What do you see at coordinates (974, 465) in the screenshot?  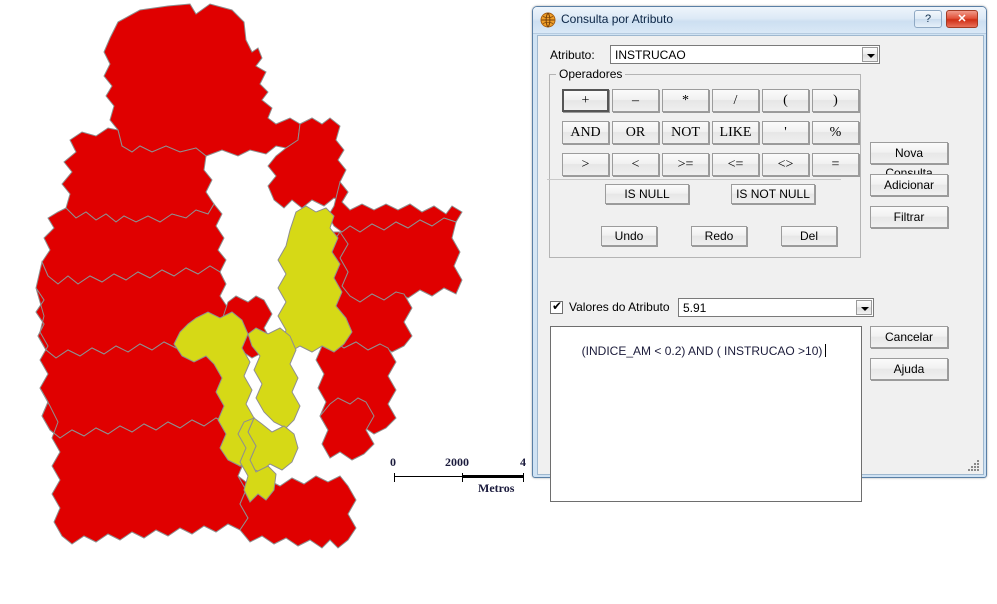 I see `resize-grip` at bounding box center [974, 465].